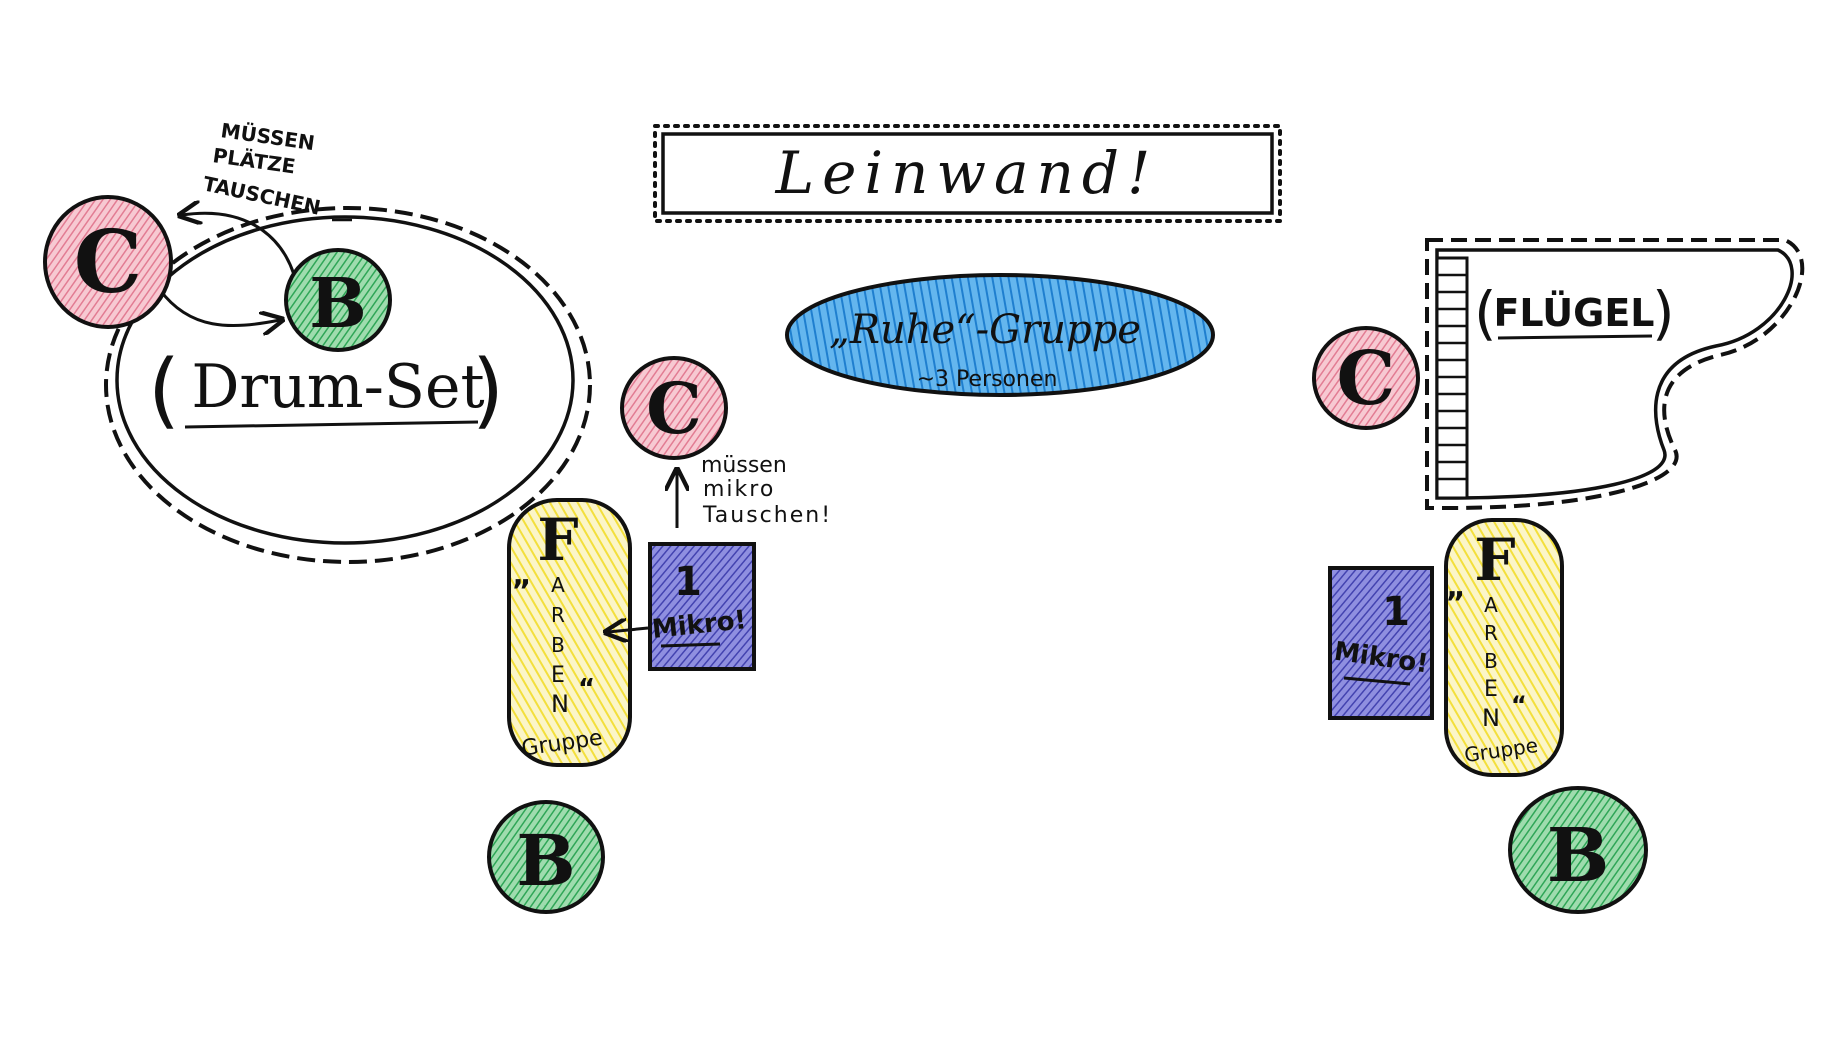 This screenshot has height=1040, width=1840. I want to click on mic-note-line-3: Tauschen!, so click(767, 515).